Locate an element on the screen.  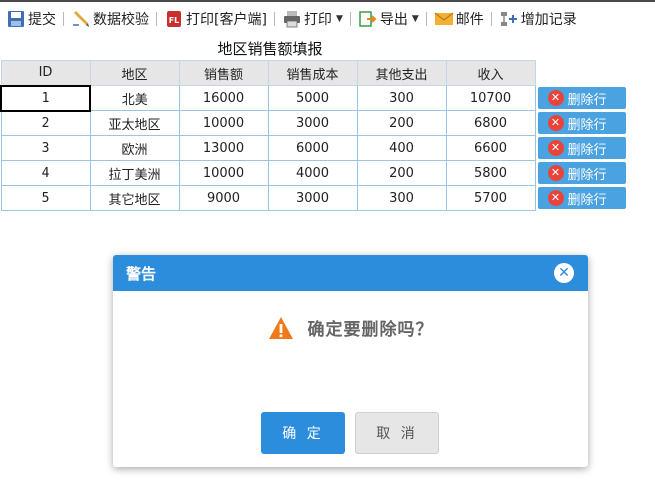
dialog-title: 警告 is located at coordinates (141, 273).